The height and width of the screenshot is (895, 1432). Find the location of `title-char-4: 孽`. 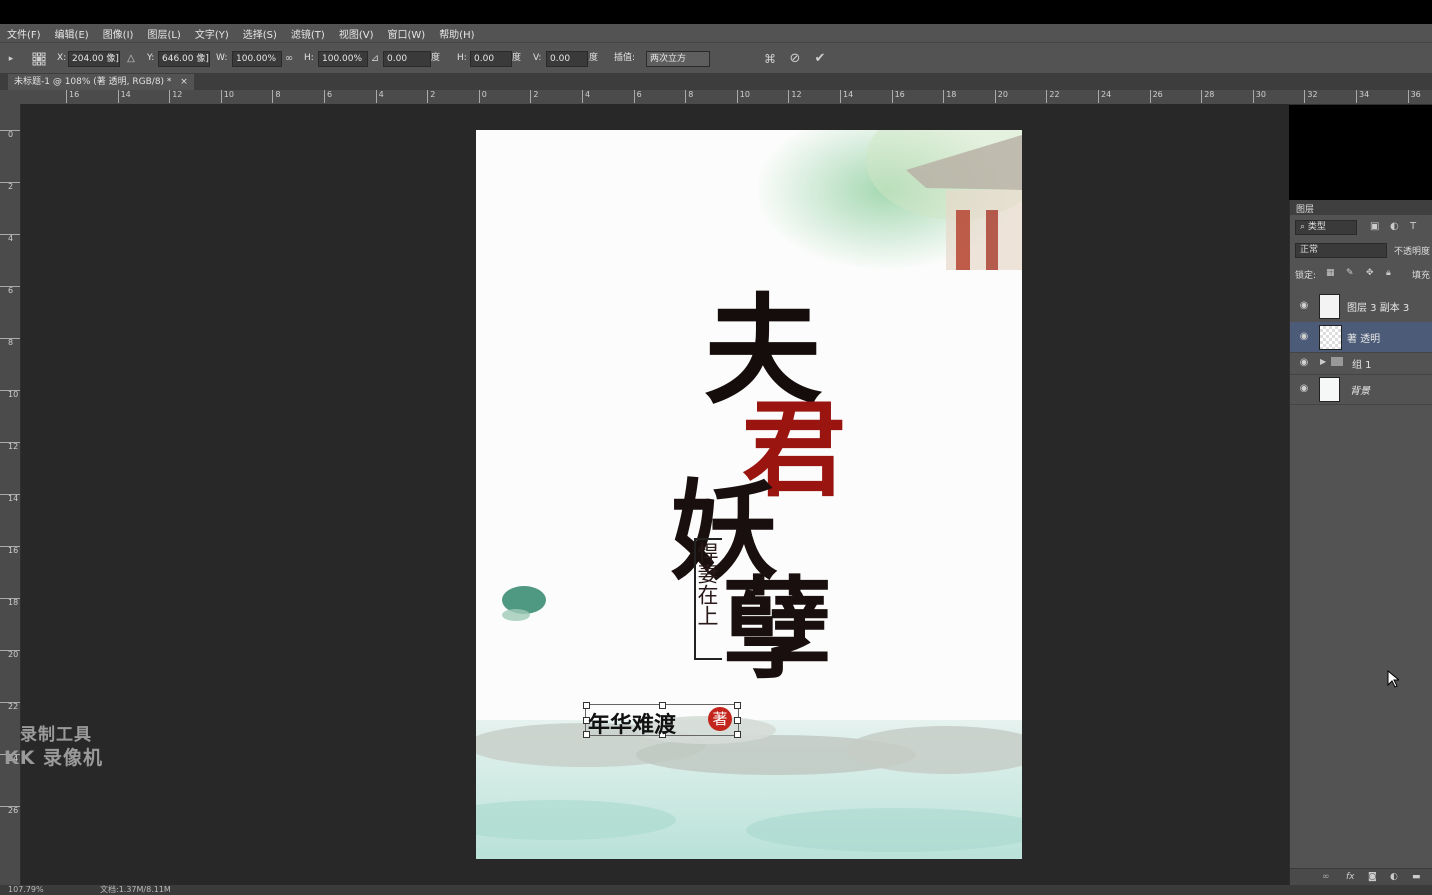

title-char-4: 孽 is located at coordinates (777, 629).